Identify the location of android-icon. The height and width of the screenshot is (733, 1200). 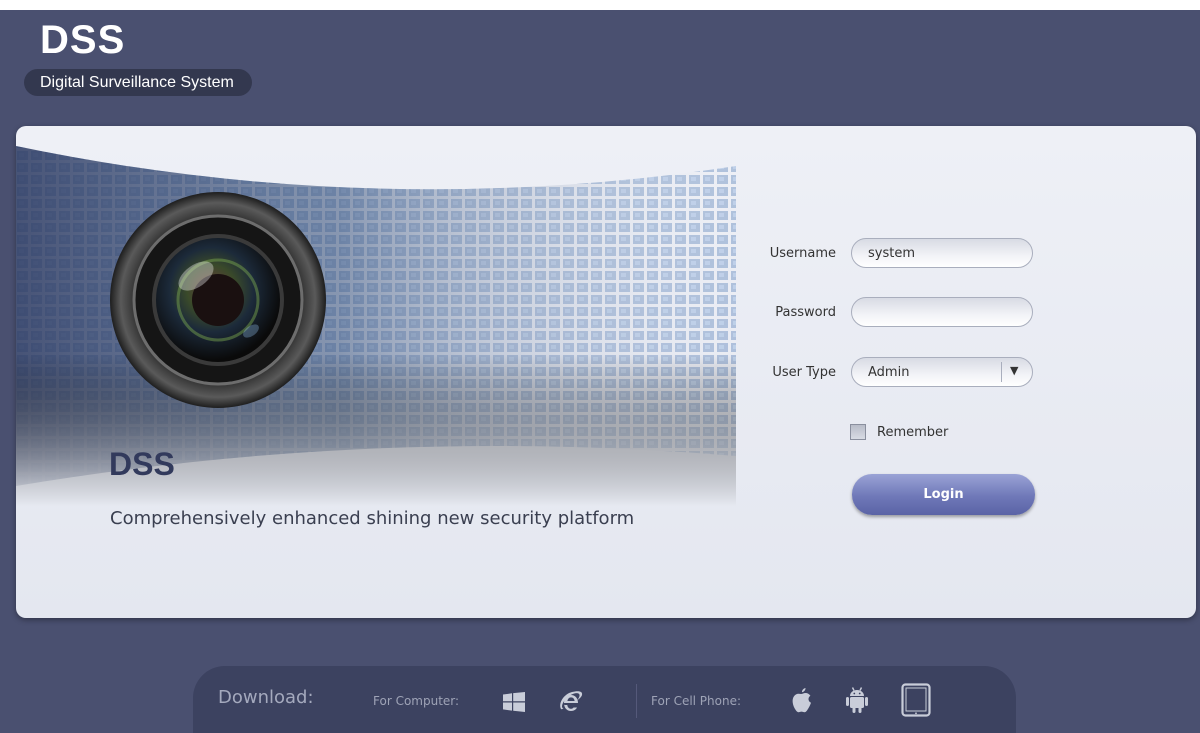
(857, 700).